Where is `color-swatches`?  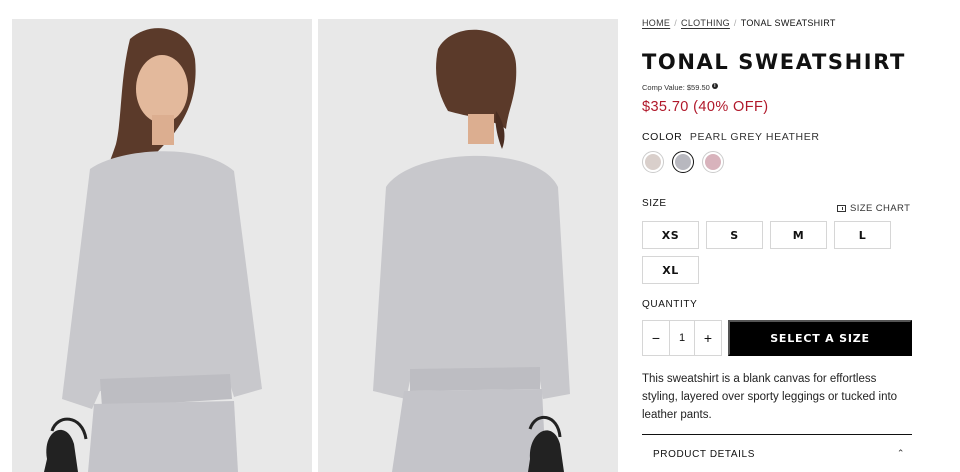 color-swatches is located at coordinates (683, 162).